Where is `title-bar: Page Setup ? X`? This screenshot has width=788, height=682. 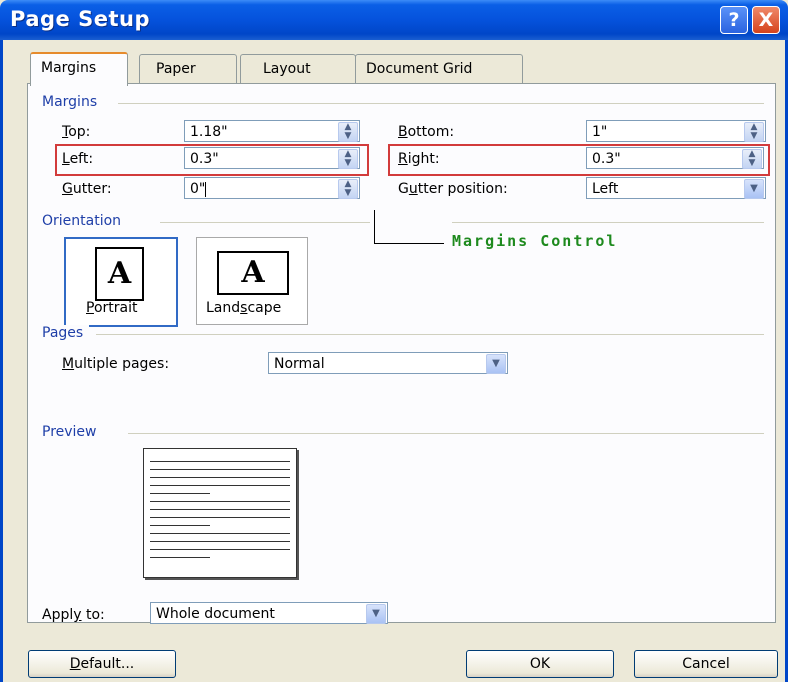
title-bar: Page Setup ? X is located at coordinates (394, 20).